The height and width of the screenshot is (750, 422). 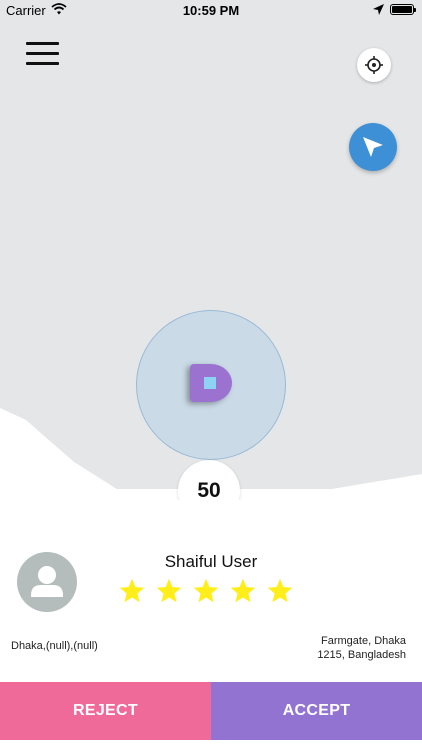 I want to click on clock: 10:59 PM, so click(x=211, y=10).